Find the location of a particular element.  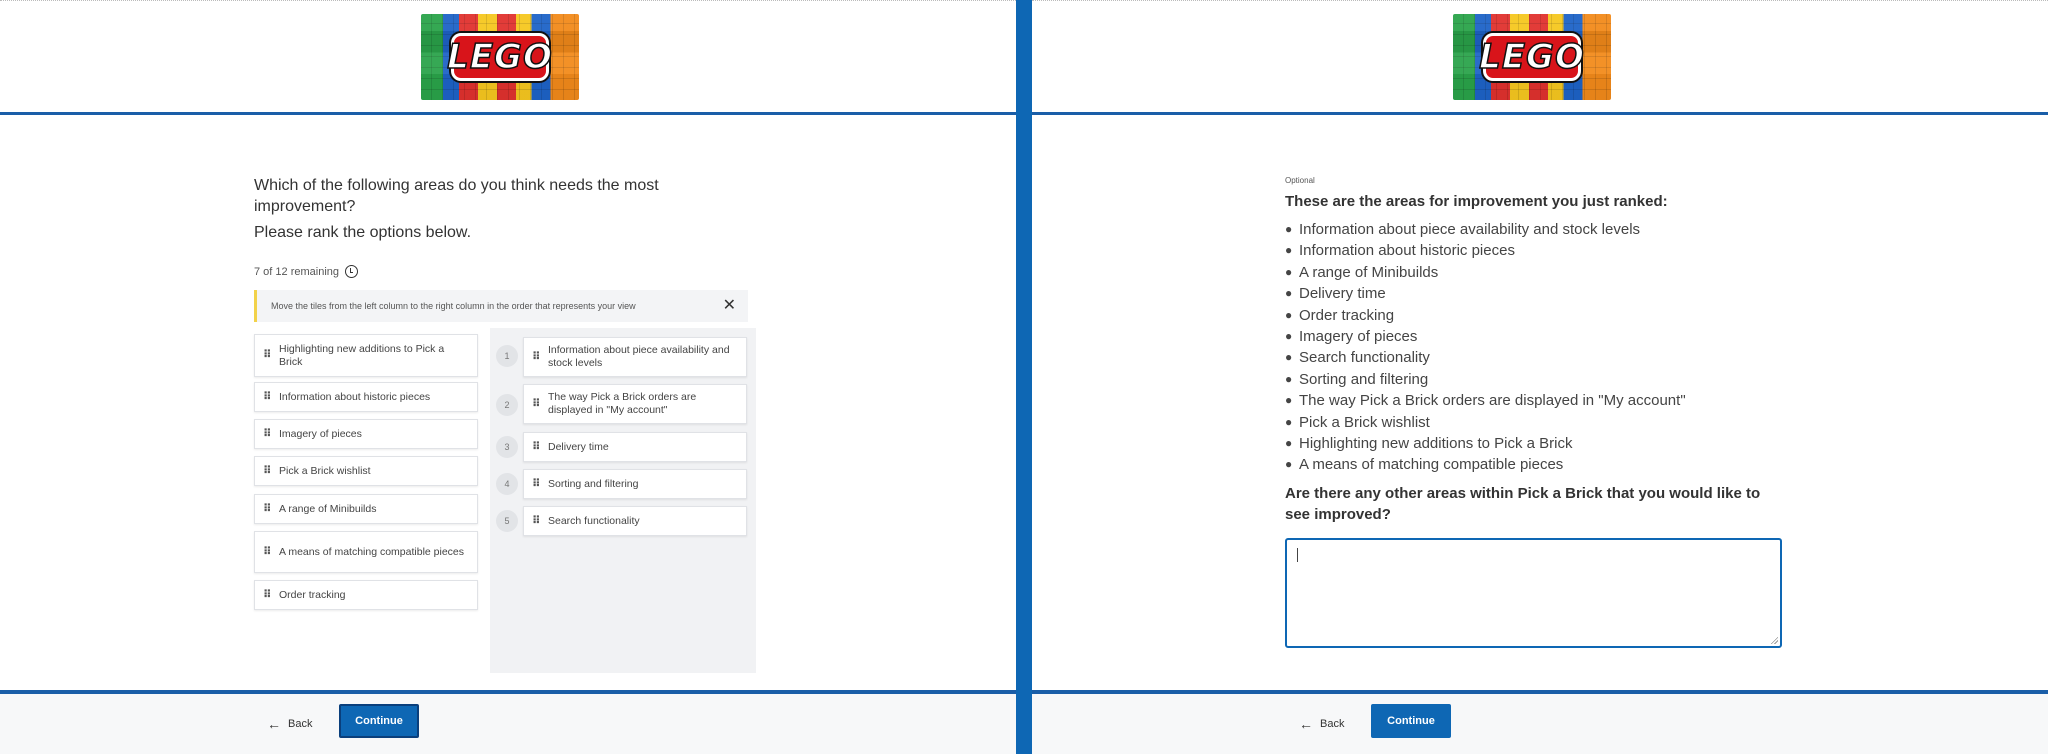

rank-number: 1 is located at coordinates (507, 356).